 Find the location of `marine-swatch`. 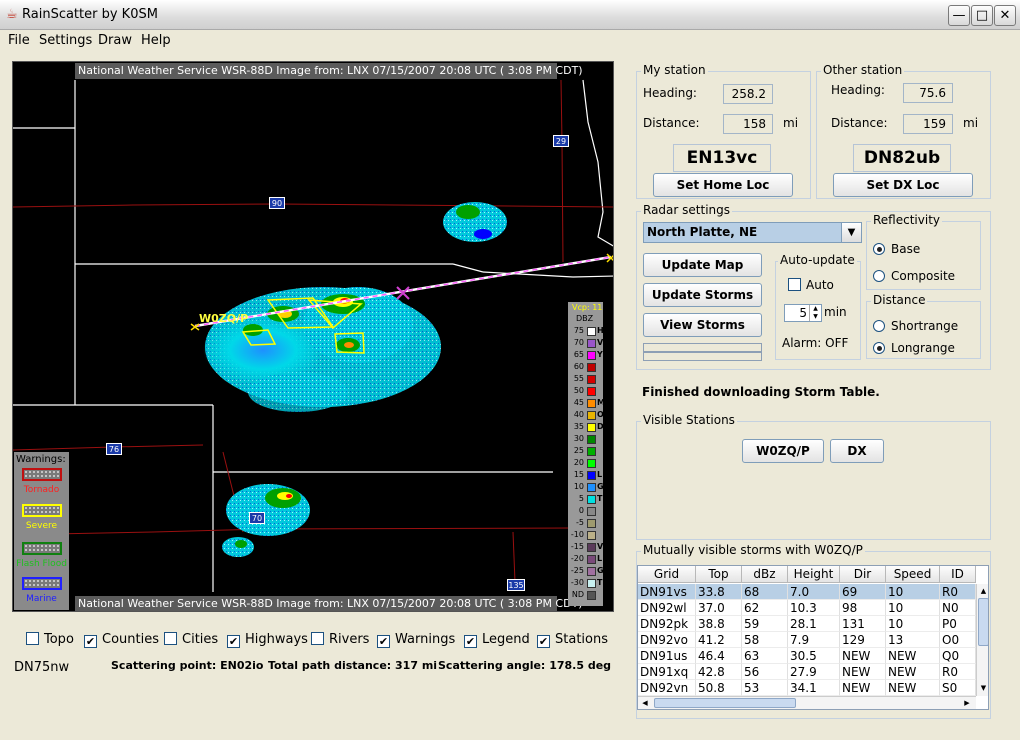

marine-swatch is located at coordinates (41, 583).